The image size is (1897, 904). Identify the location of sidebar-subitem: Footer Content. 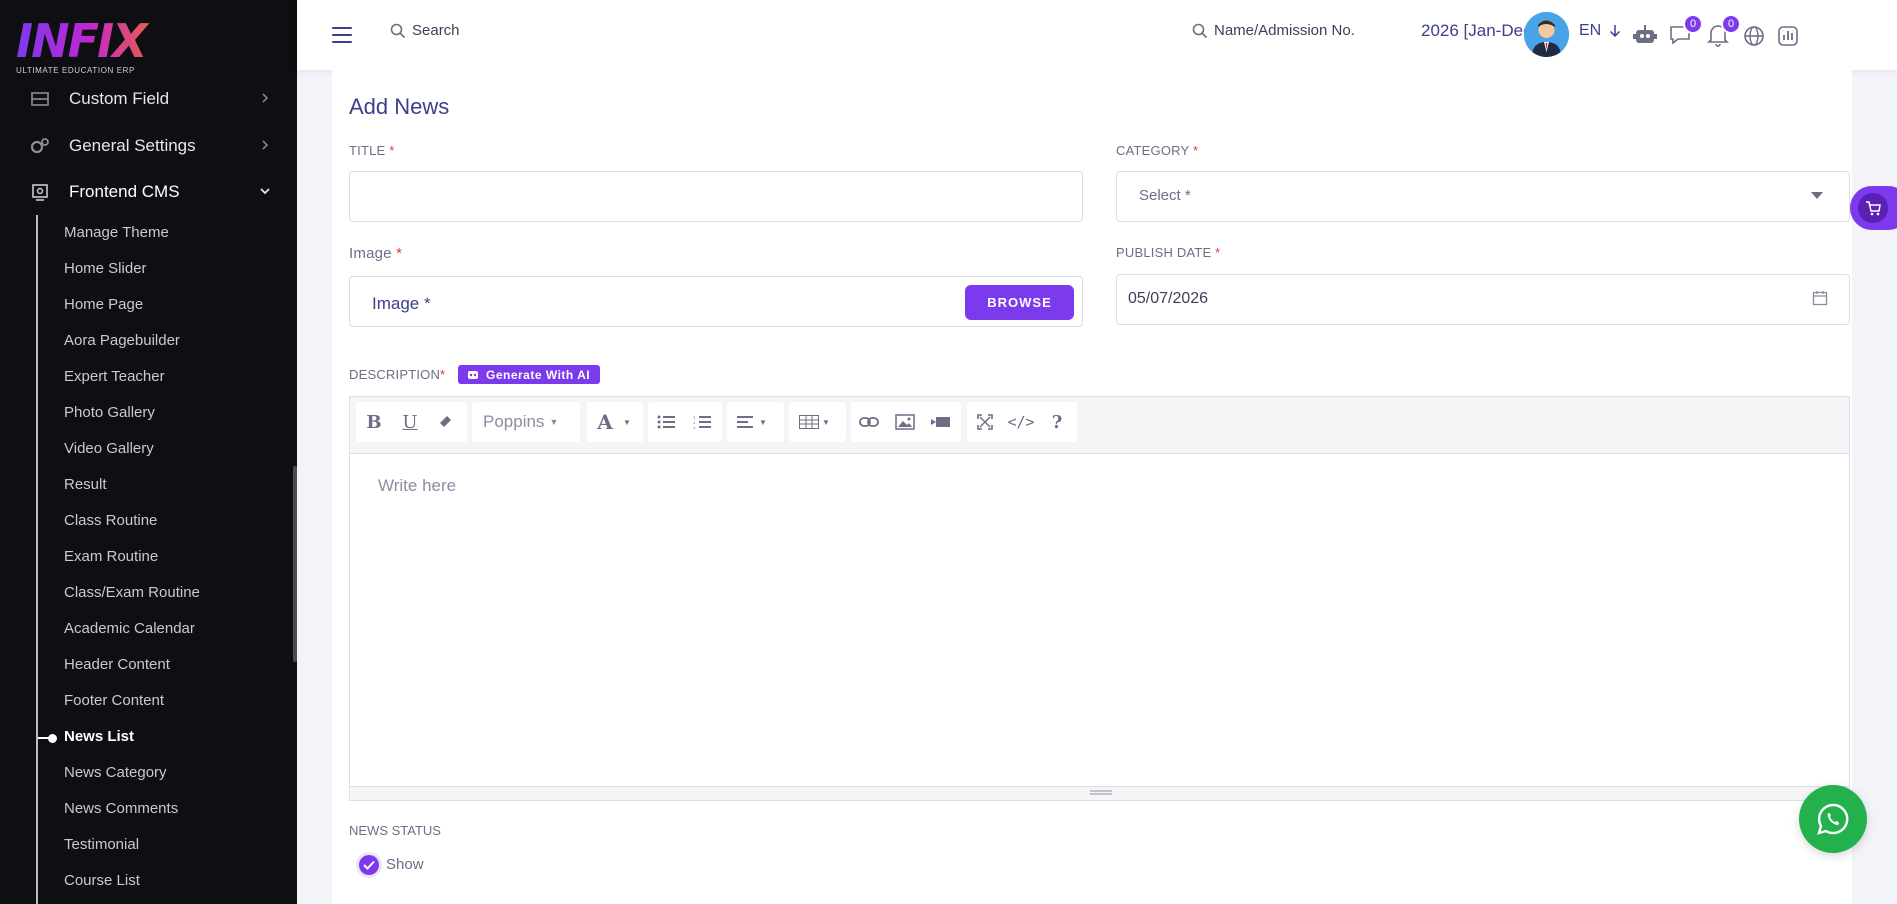
(114, 701).